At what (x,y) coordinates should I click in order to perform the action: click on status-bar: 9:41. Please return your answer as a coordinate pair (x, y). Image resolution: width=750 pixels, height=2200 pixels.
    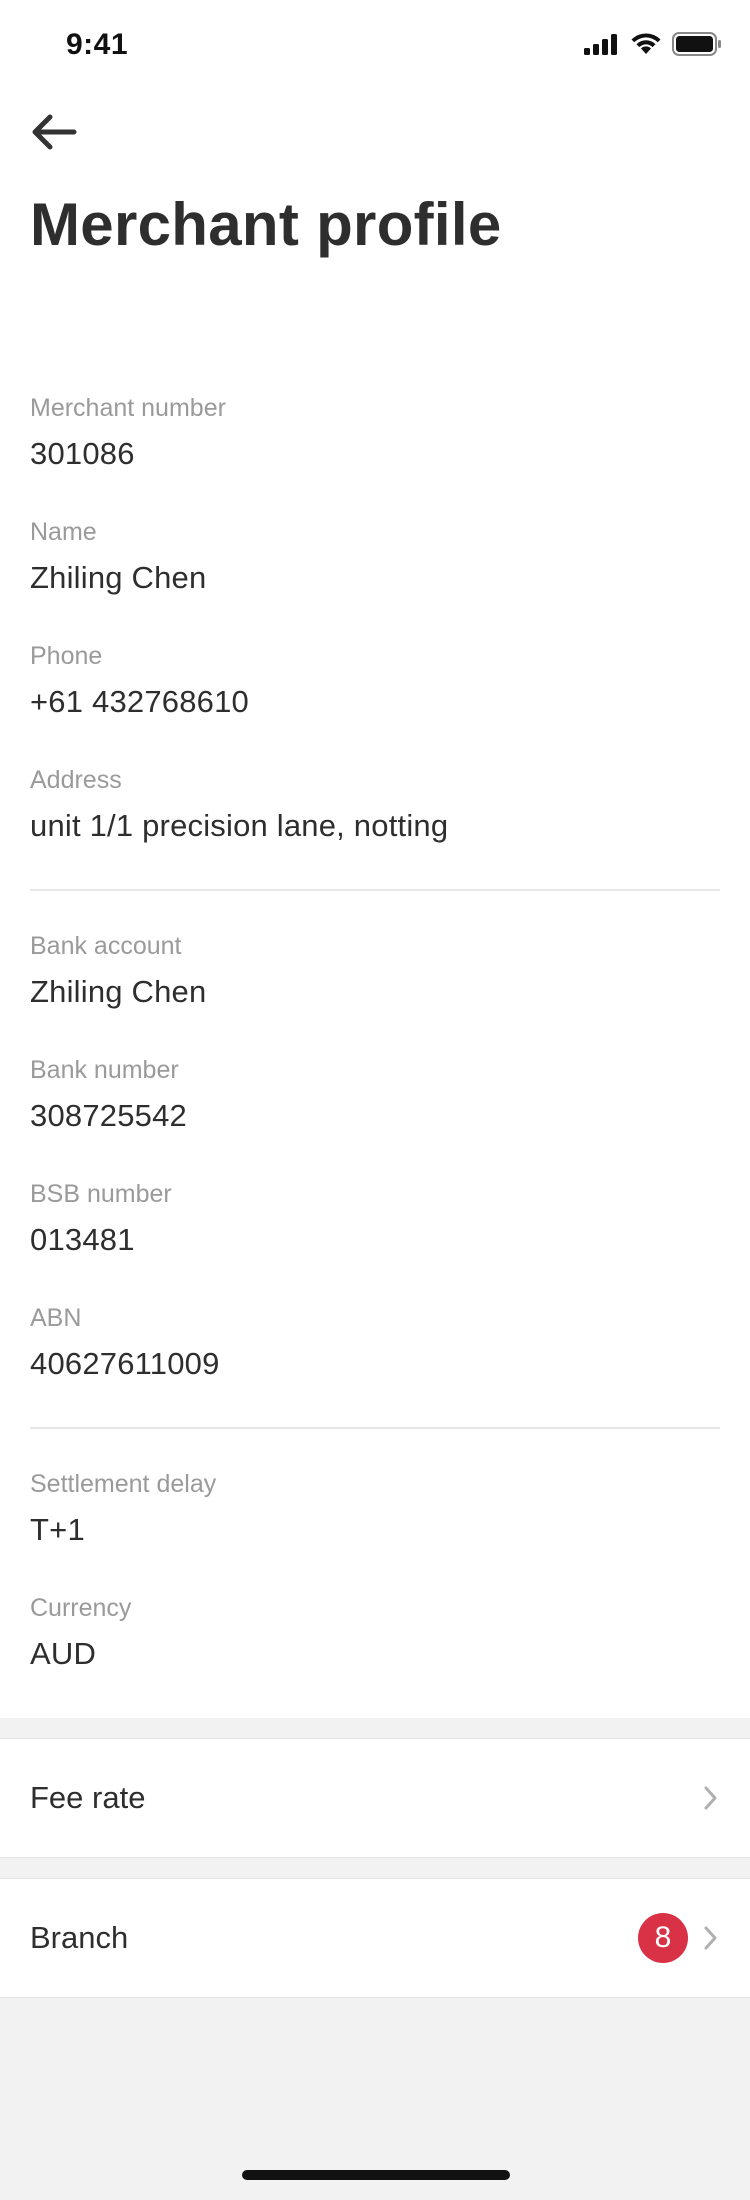
    Looking at the image, I should click on (375, 46).